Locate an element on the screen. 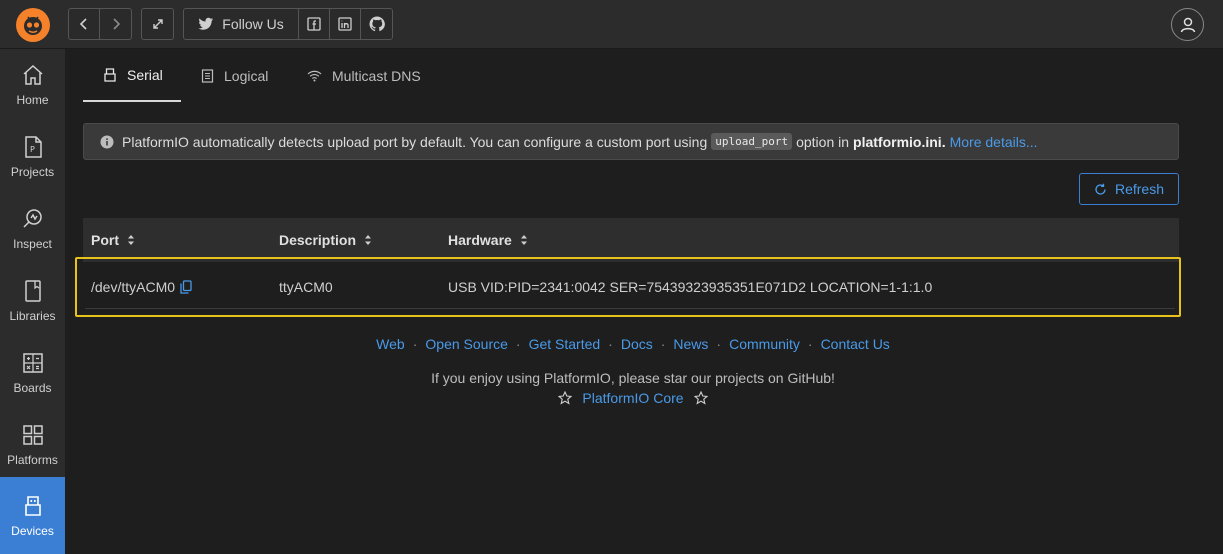 Image resolution: width=1223 pixels, height=554 pixels. port-value: /dev/ttyACM0 is located at coordinates (133, 287).